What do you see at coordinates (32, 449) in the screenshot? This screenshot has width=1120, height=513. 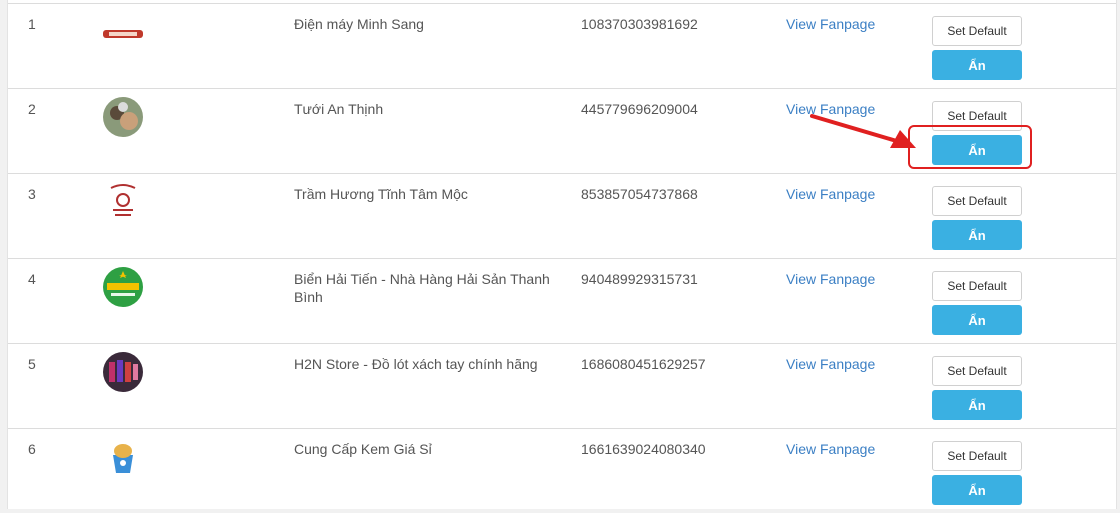 I see `row-index: 6` at bounding box center [32, 449].